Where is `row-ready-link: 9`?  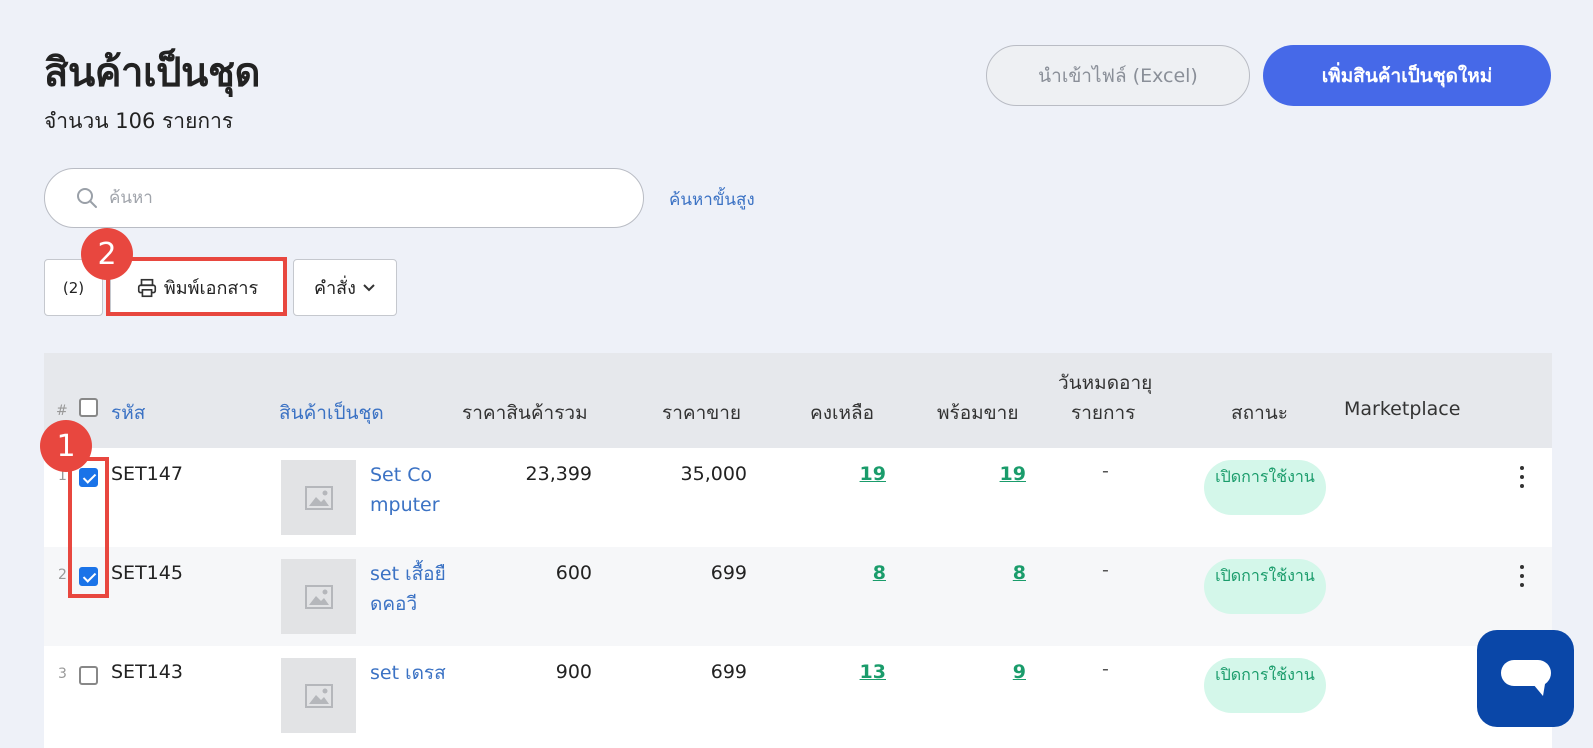 row-ready-link: 9 is located at coordinates (996, 672).